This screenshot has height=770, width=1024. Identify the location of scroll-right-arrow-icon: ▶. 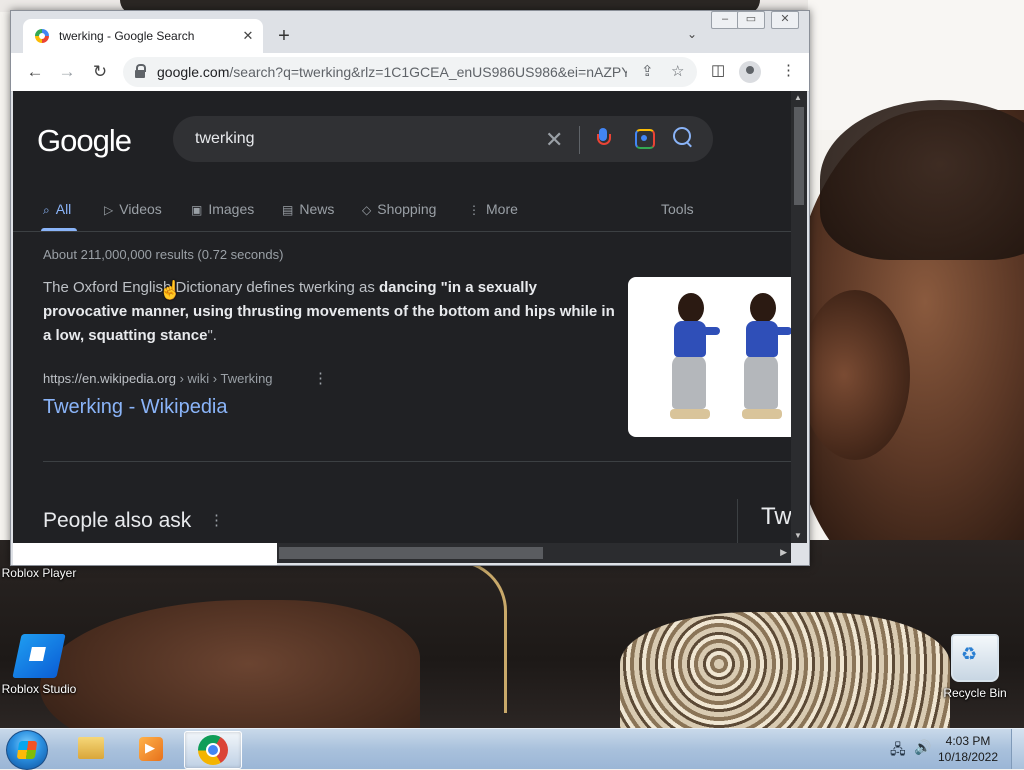
(783, 552).